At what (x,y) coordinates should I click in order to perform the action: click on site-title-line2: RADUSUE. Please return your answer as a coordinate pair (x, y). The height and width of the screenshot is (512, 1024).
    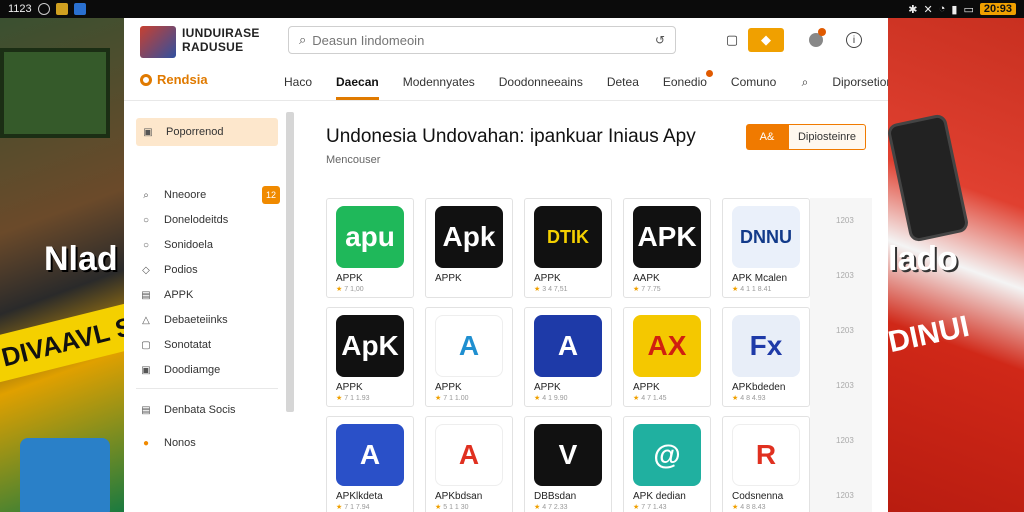
    Looking at the image, I should click on (213, 47).